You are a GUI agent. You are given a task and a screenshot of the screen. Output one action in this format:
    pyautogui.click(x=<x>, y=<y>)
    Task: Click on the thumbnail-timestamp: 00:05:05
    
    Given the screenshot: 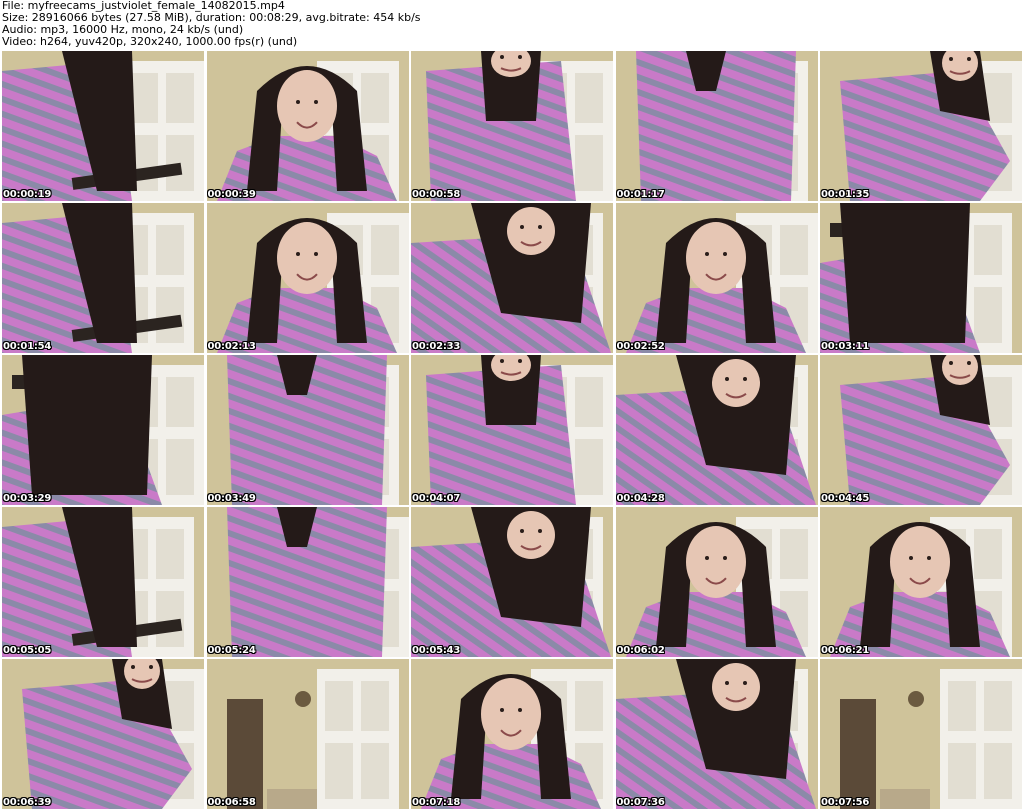 What is the action you would take?
    pyautogui.click(x=27, y=650)
    